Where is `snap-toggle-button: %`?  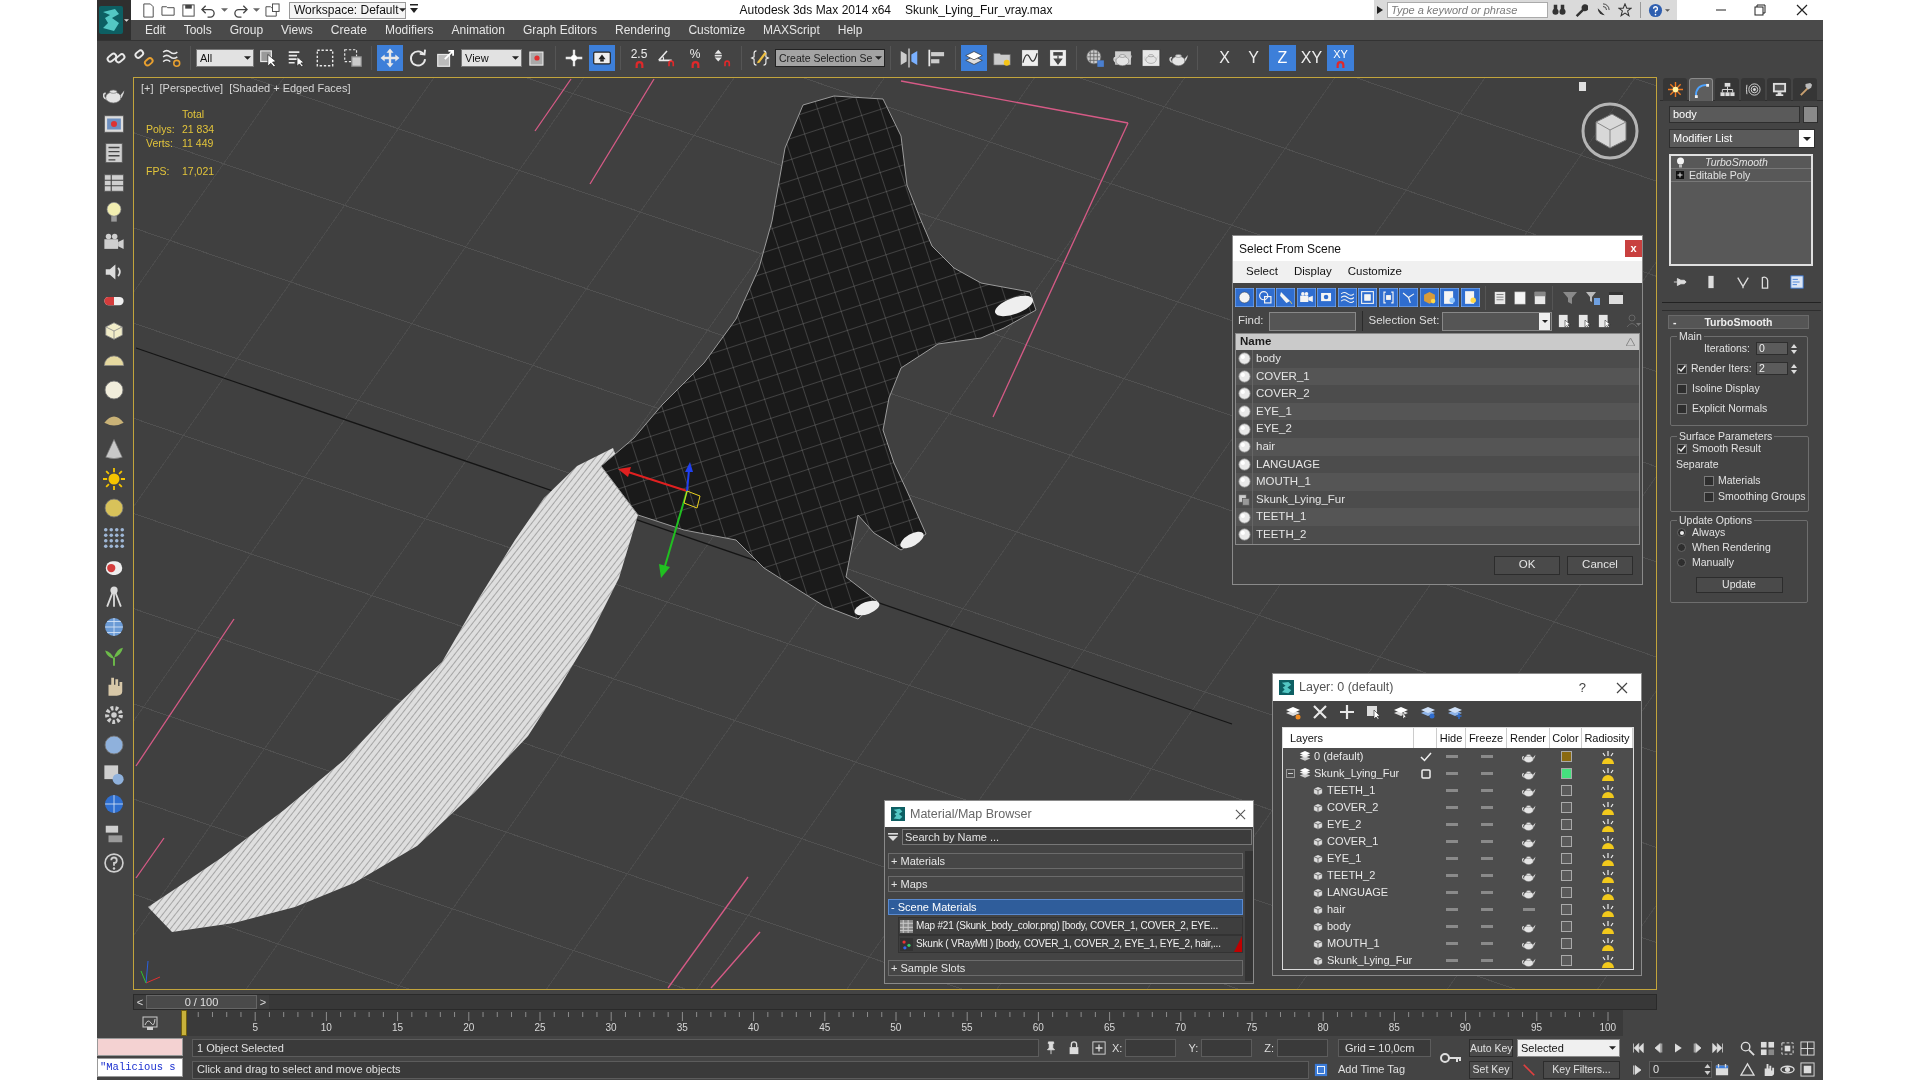 snap-toggle-button: % is located at coordinates (695, 58).